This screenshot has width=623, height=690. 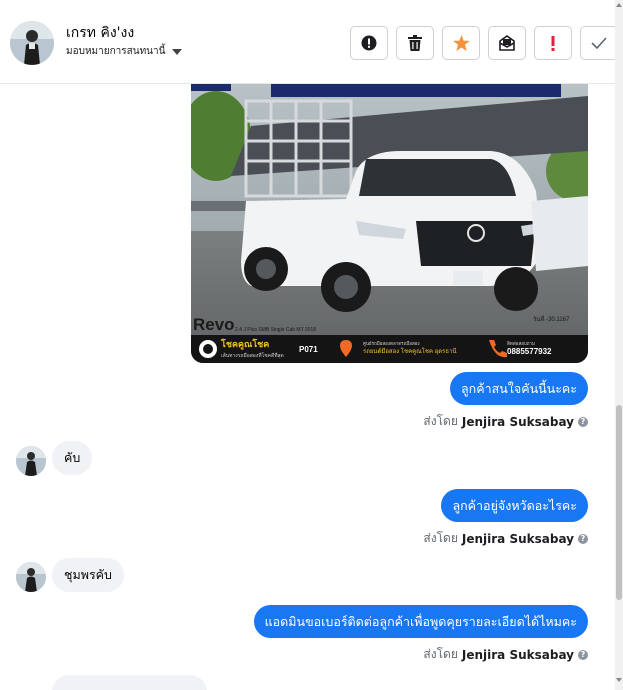 What do you see at coordinates (116, 51) in the screenshot?
I see `assign-label: มอบหมายการสนทนานี้` at bounding box center [116, 51].